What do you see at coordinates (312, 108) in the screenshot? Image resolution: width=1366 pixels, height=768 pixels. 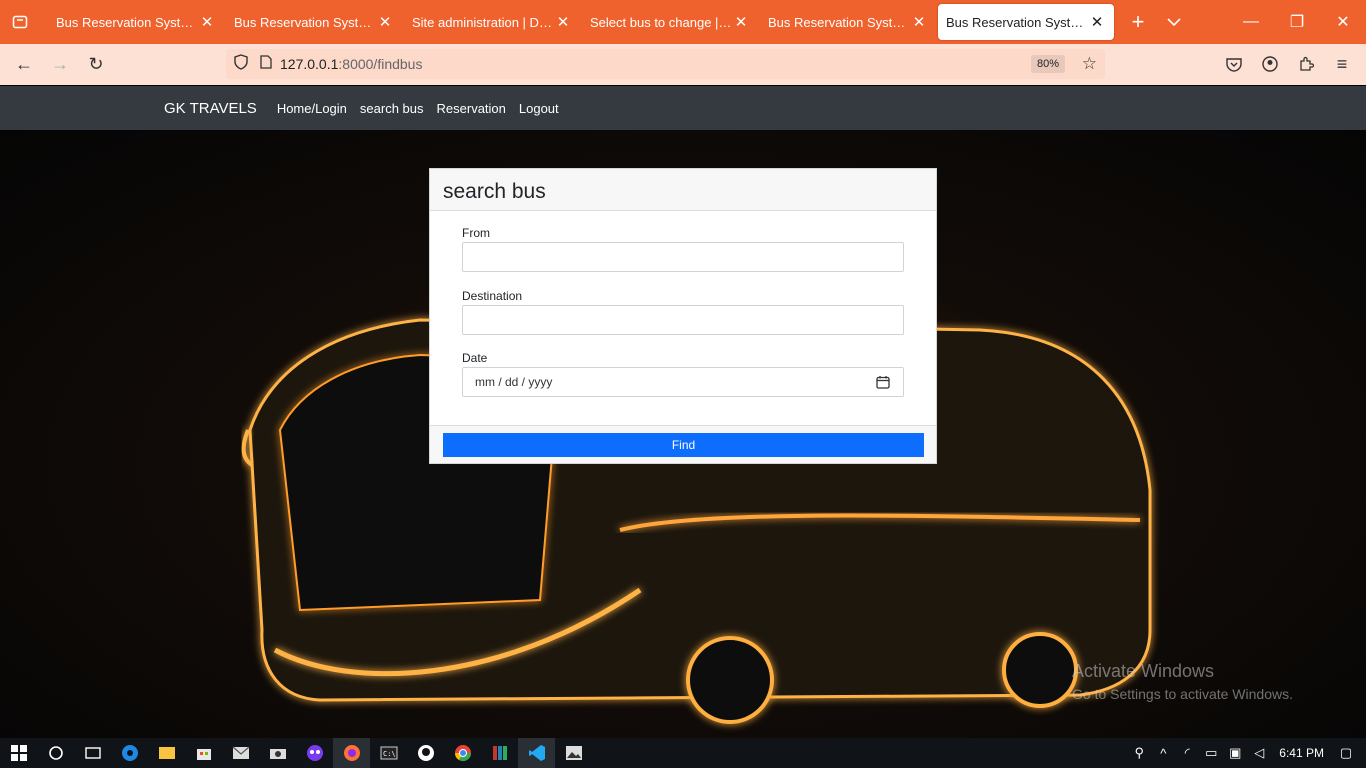 I see `nav-link-home-login: Home/Login` at bounding box center [312, 108].